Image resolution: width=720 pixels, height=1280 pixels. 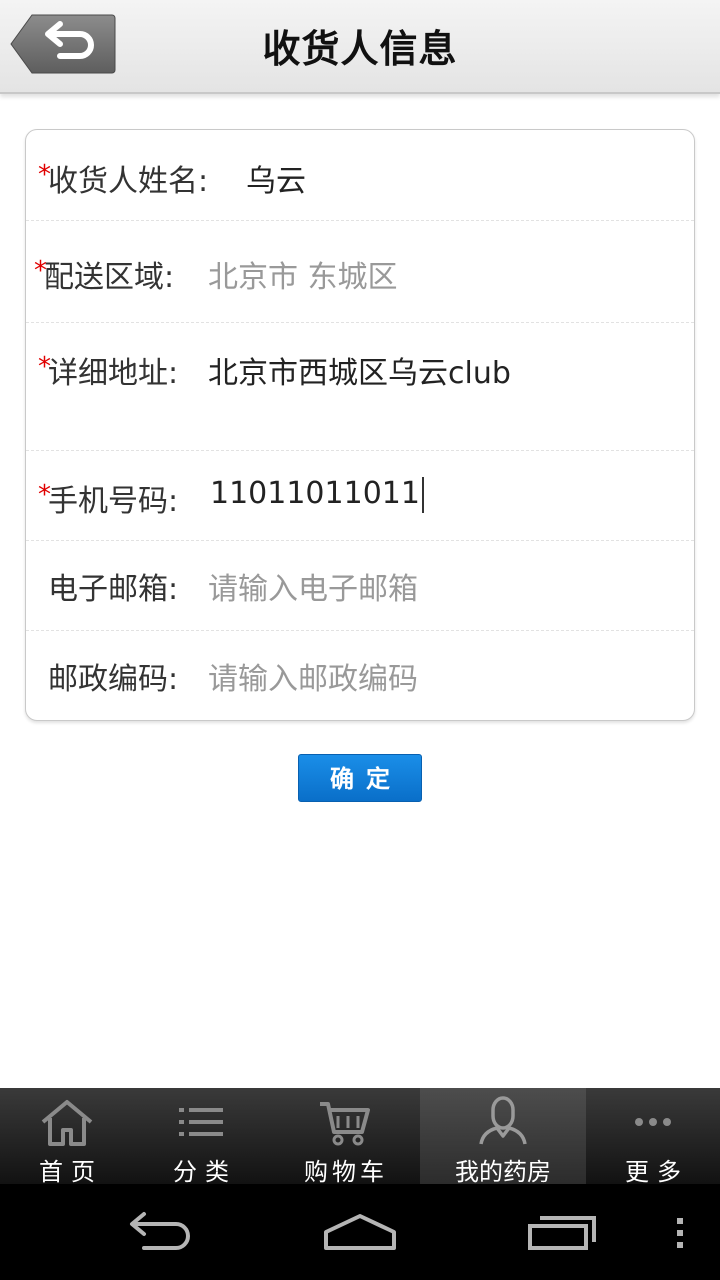 What do you see at coordinates (113, 679) in the screenshot?
I see `postcode-label: 邮政编码:` at bounding box center [113, 679].